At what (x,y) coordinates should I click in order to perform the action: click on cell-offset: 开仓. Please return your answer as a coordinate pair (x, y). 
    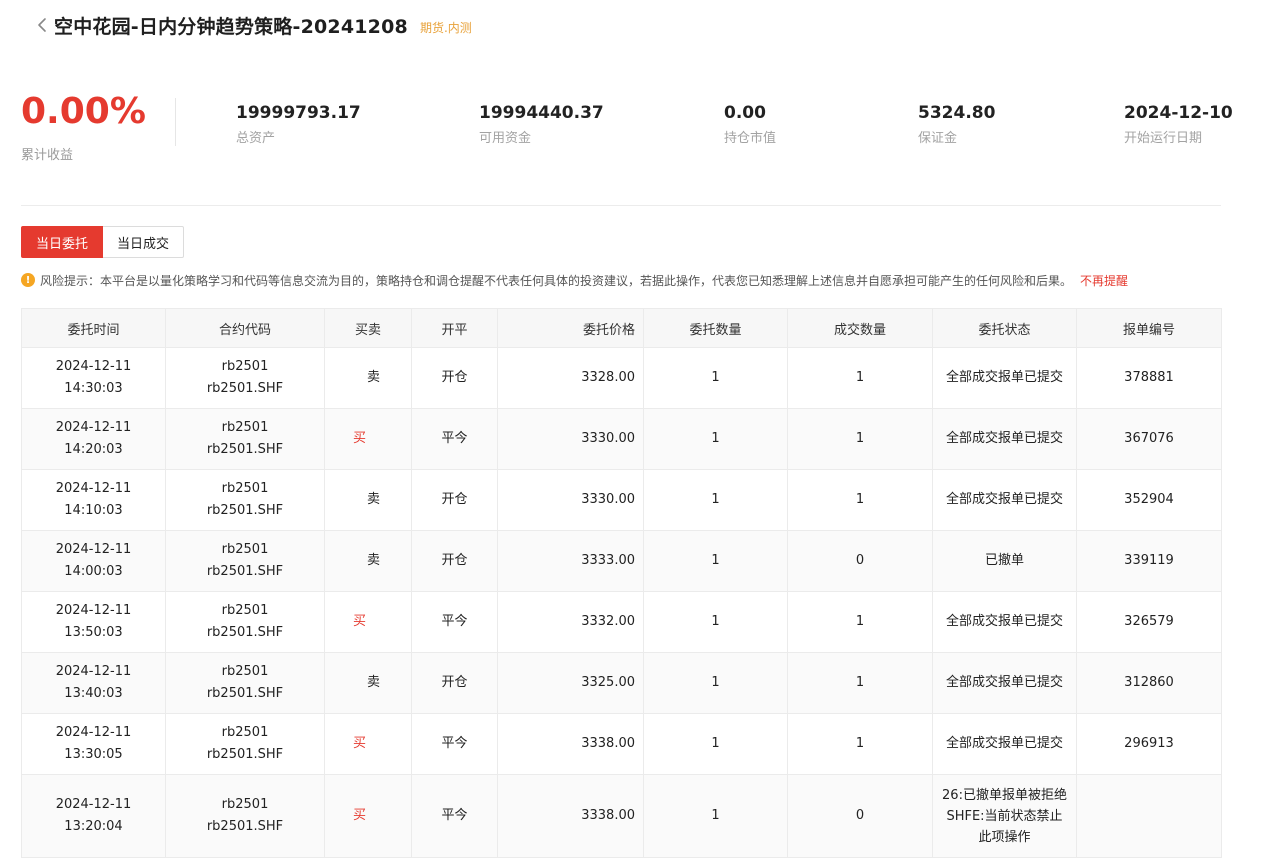
    Looking at the image, I should click on (454, 378).